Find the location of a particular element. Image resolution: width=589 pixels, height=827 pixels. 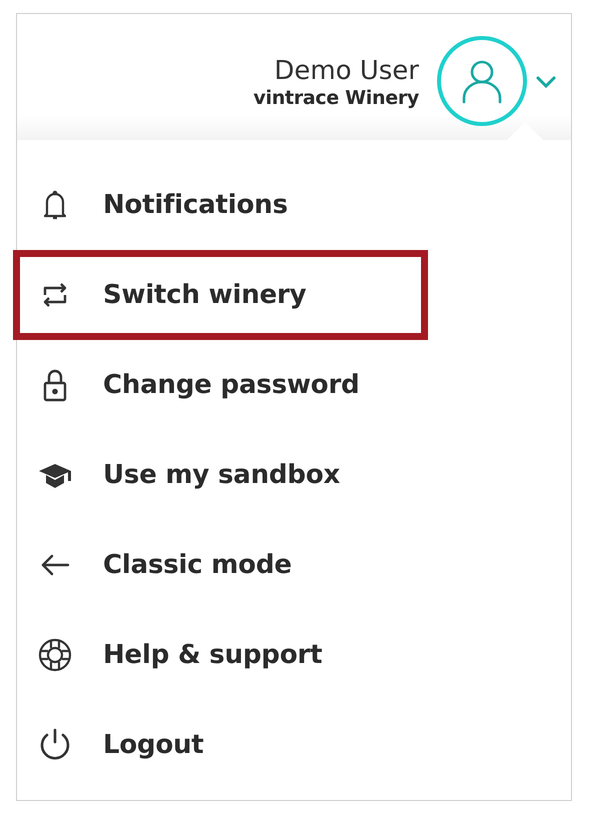

menu-item: Logout is located at coordinates (220, 745).